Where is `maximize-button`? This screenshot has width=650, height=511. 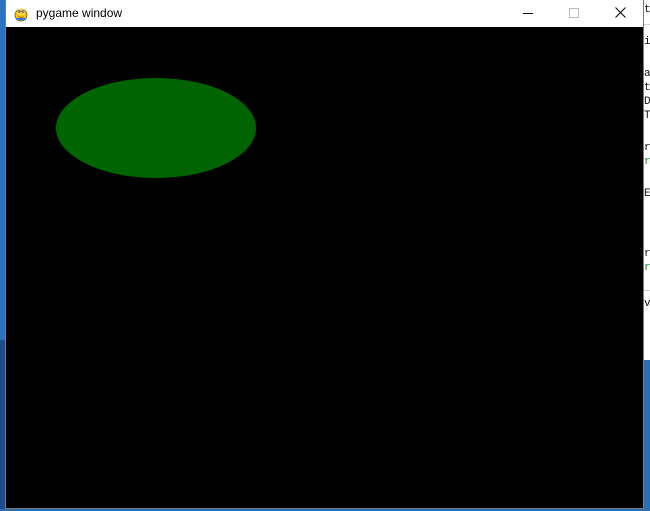
maximize-button is located at coordinates (574, 13).